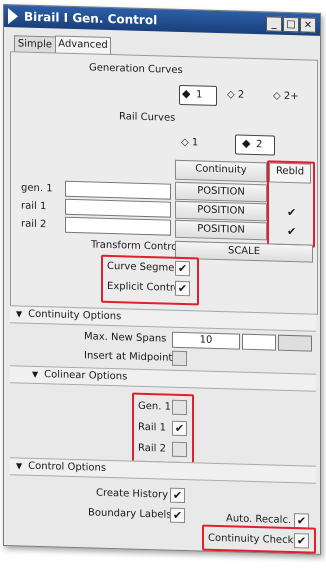  I want to click on gen1-continuity-button: POSITION, so click(221, 192).